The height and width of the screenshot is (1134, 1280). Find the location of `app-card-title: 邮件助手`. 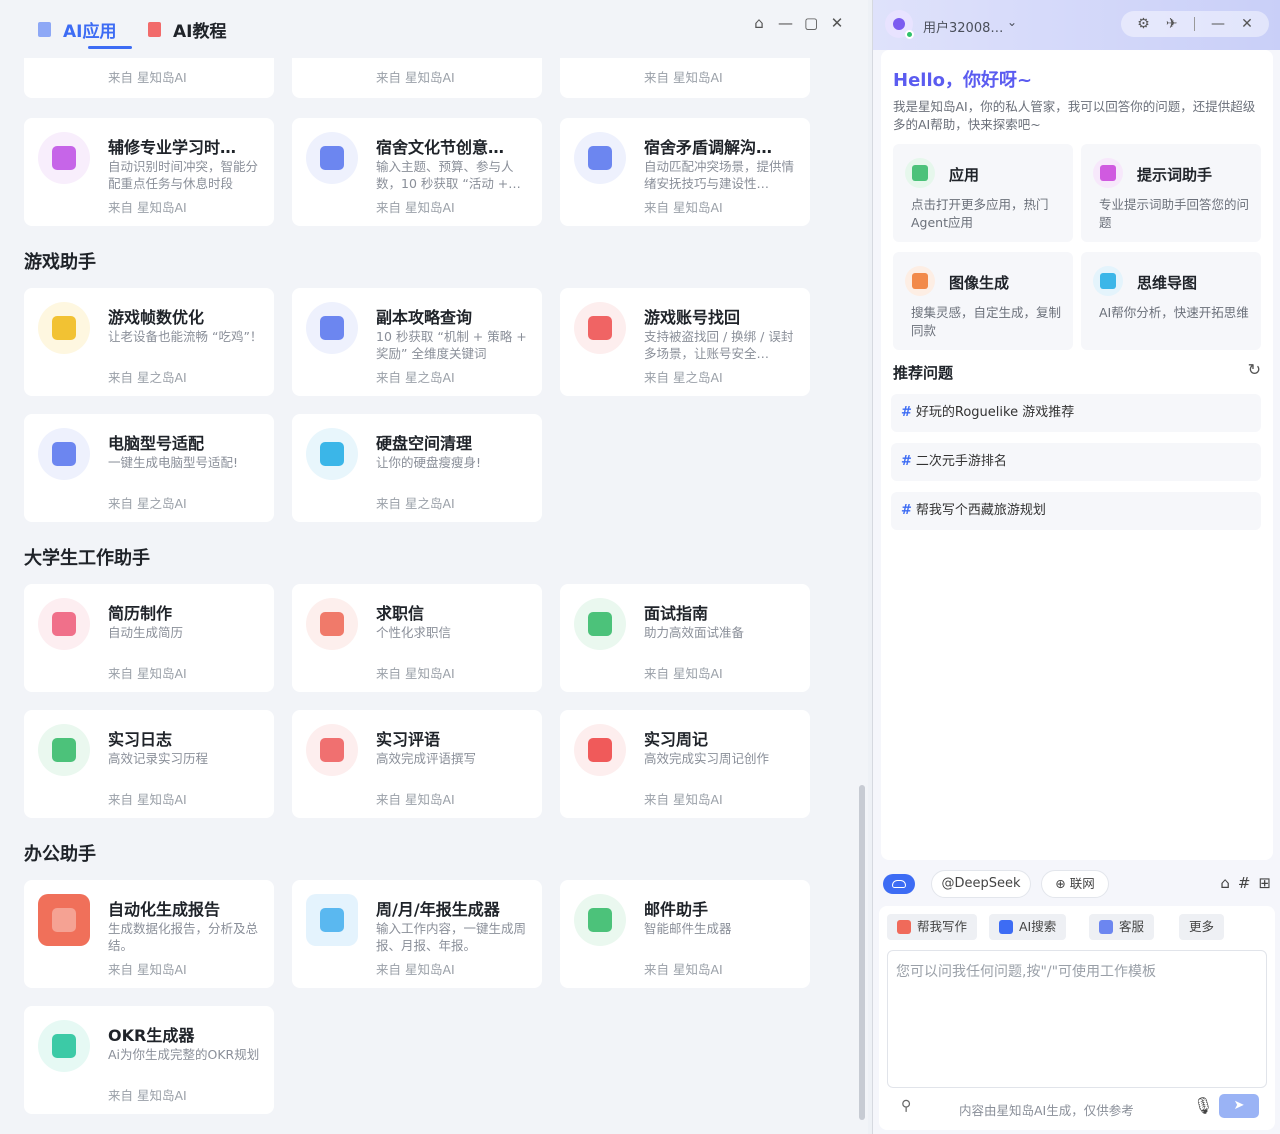

app-card-title: 邮件助手 is located at coordinates (676, 909).